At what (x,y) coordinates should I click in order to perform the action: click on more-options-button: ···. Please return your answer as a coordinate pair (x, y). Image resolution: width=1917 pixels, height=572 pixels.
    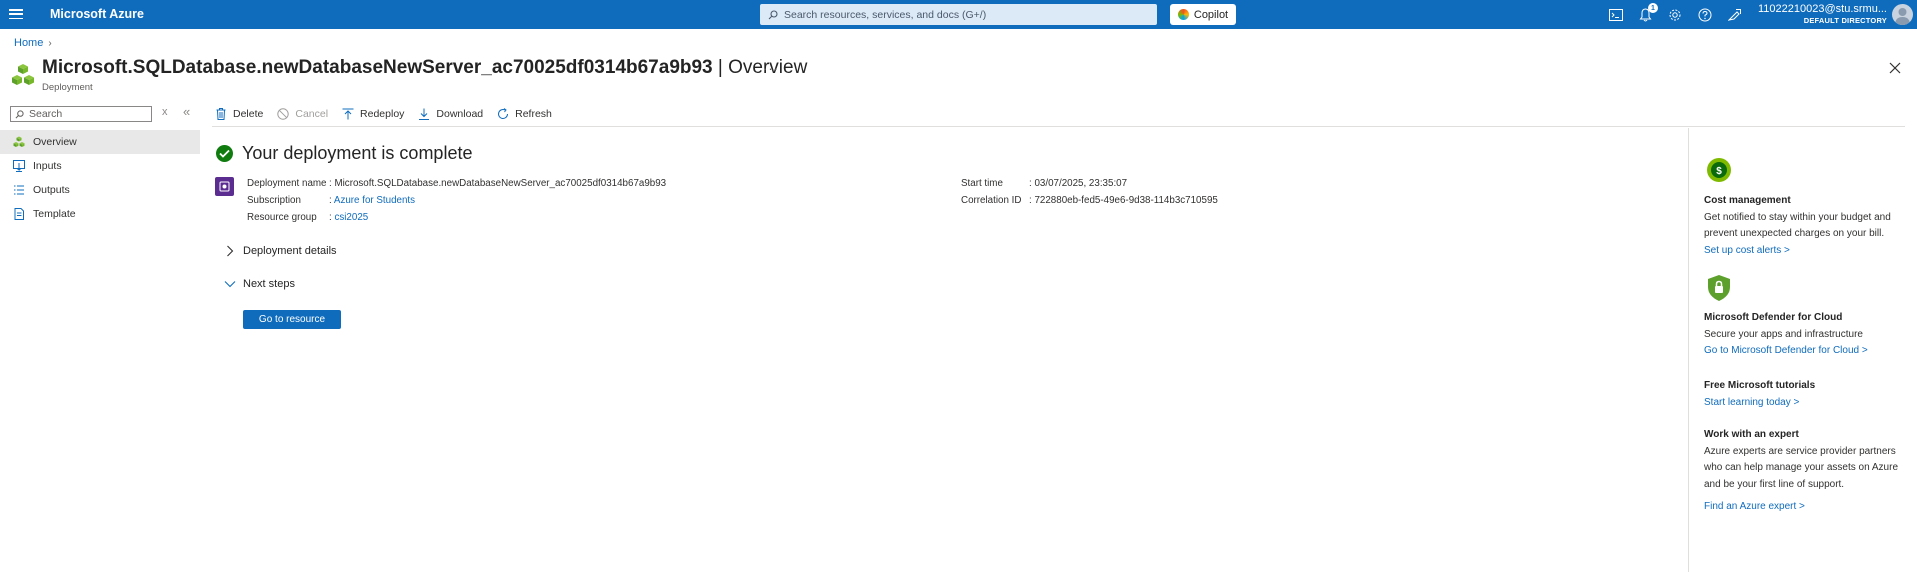
    Looking at the image, I should click on (771, 68).